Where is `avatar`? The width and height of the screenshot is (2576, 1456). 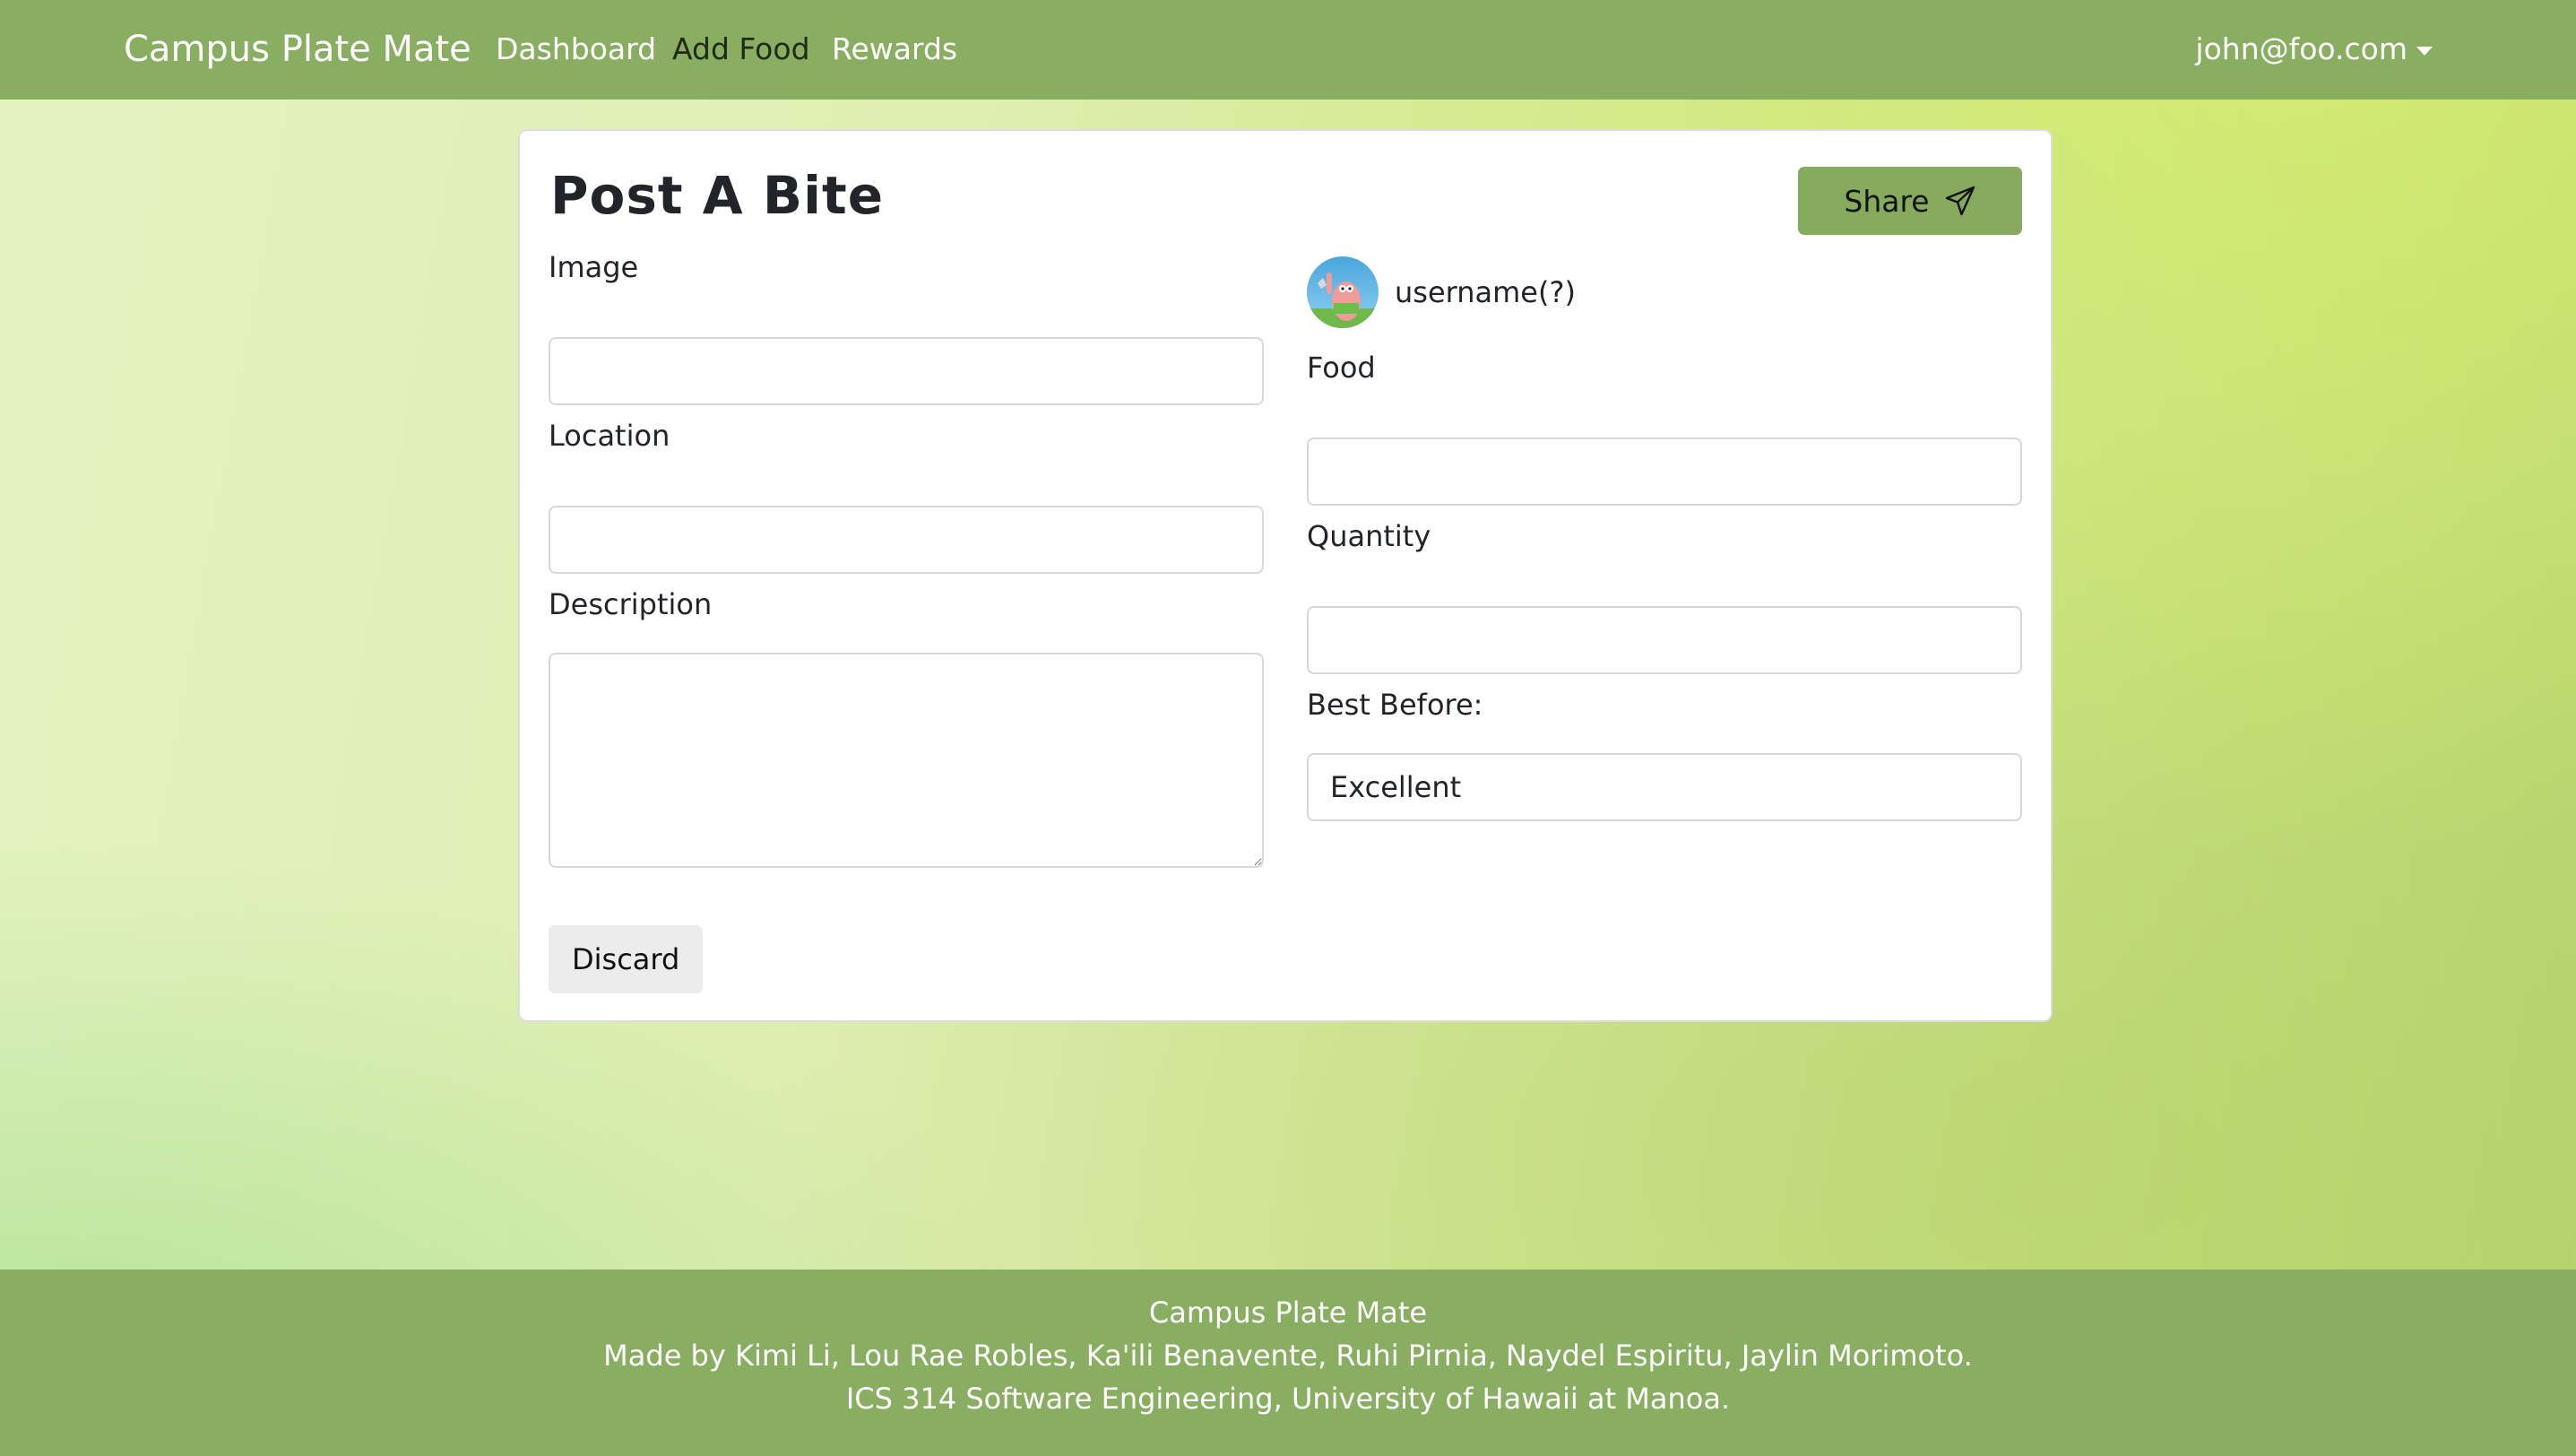
avatar is located at coordinates (1343, 292).